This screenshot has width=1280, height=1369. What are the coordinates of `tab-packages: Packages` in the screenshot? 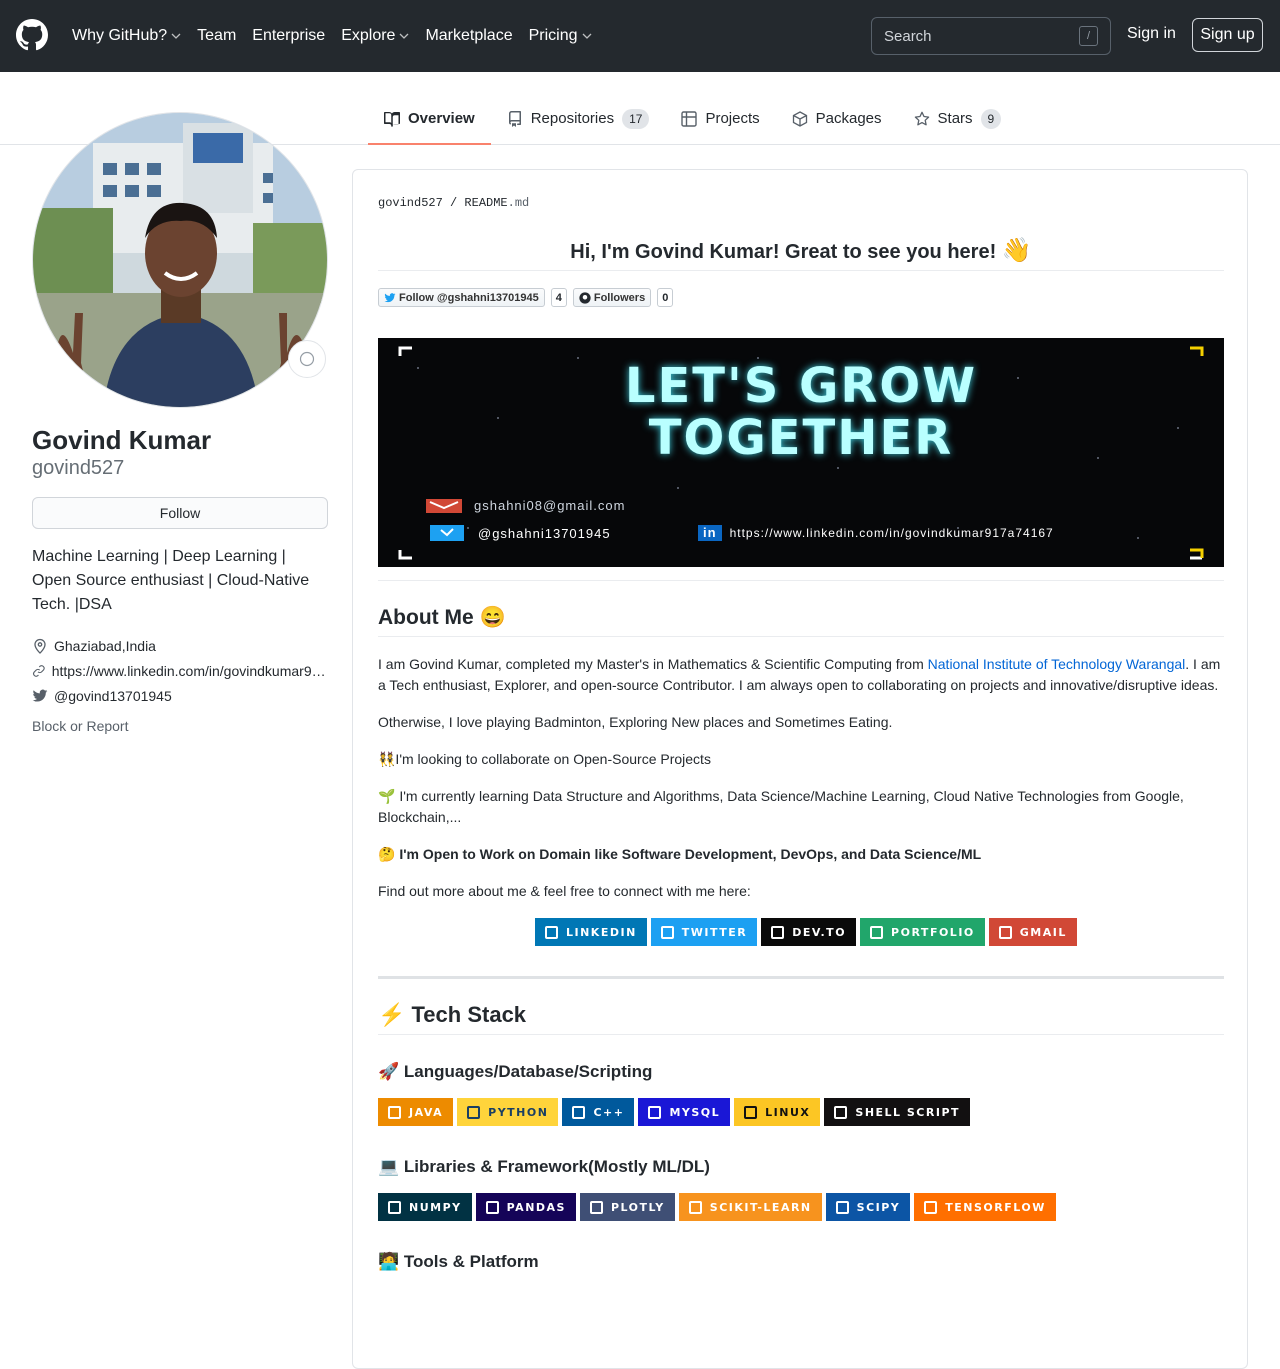 It's located at (837, 120).